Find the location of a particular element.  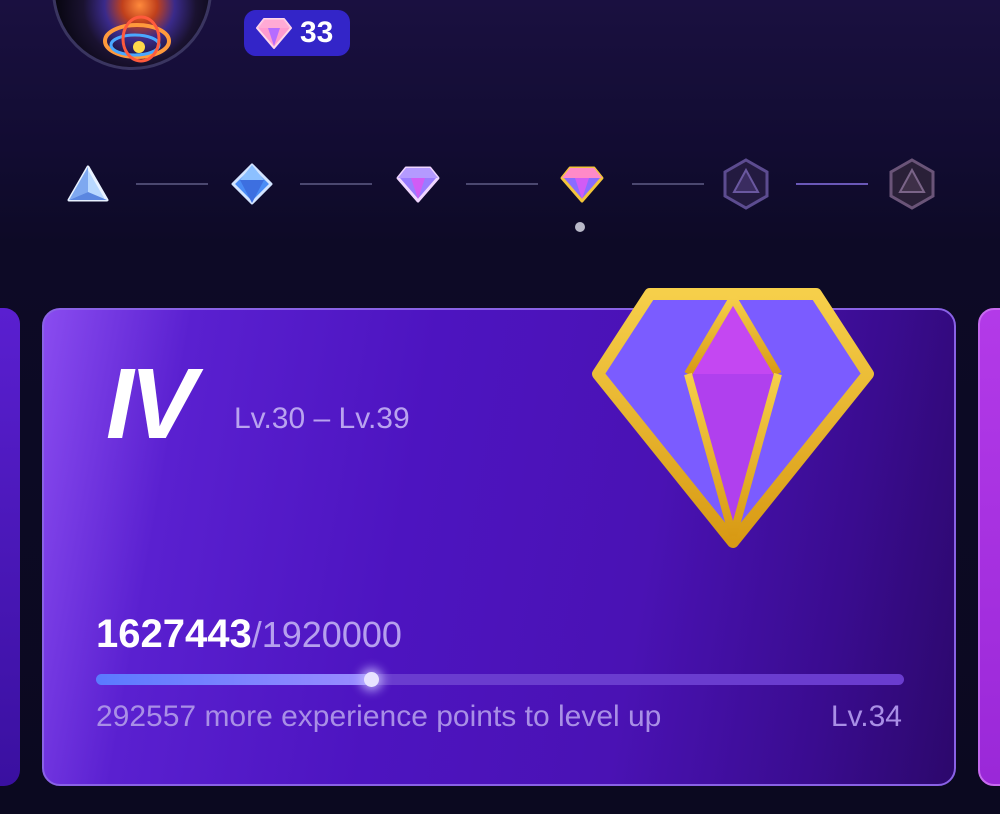

tier-6-locked is located at coordinates (912, 184).